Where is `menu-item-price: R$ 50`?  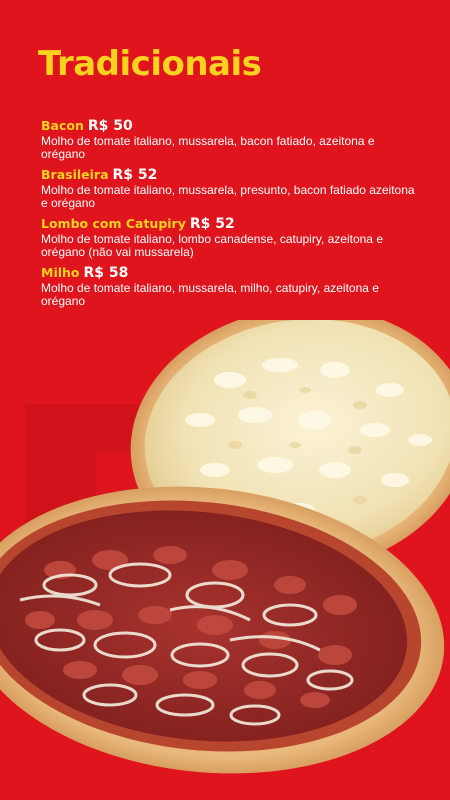 menu-item-price: R$ 50 is located at coordinates (110, 126).